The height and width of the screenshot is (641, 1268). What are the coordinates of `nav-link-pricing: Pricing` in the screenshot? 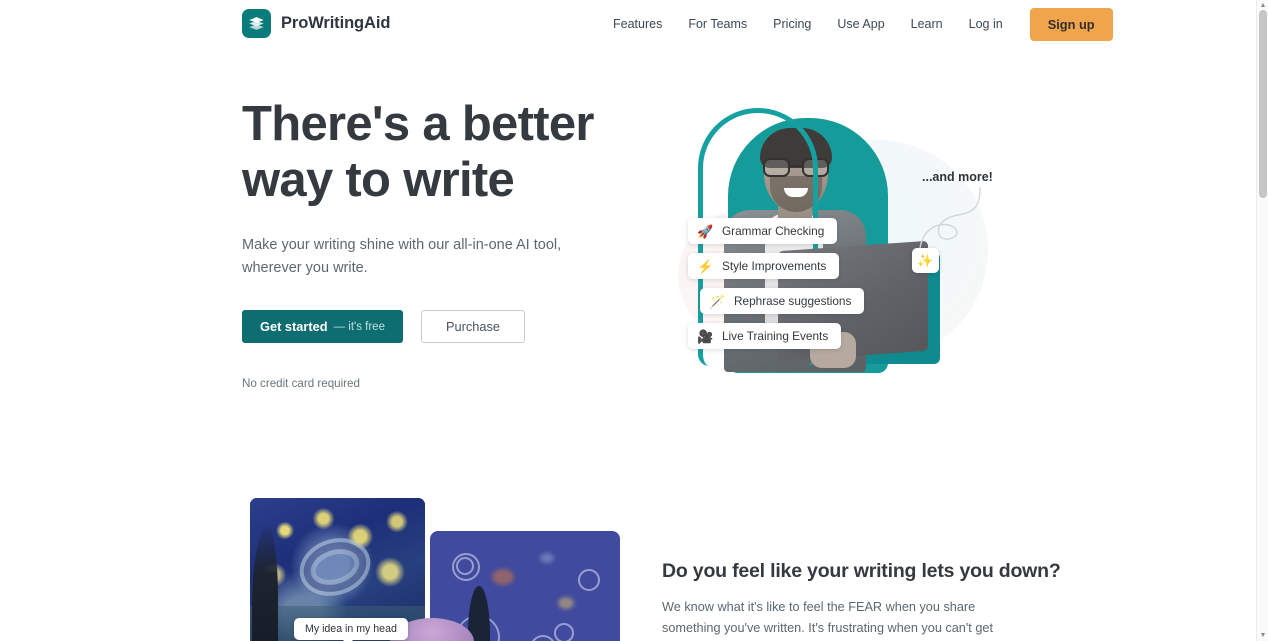 It's located at (792, 24).